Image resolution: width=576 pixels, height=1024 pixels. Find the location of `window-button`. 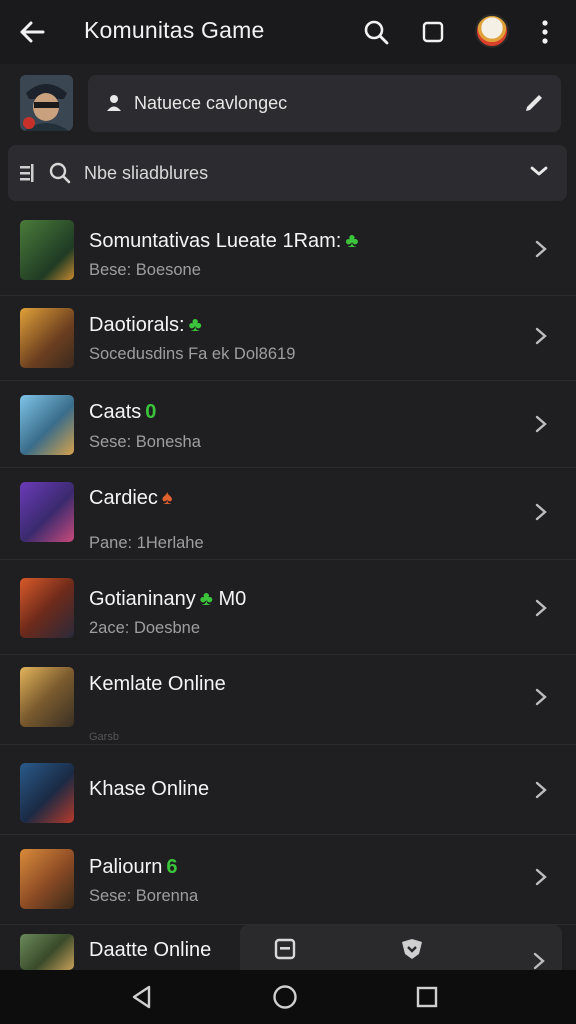

window-button is located at coordinates (433, 32).